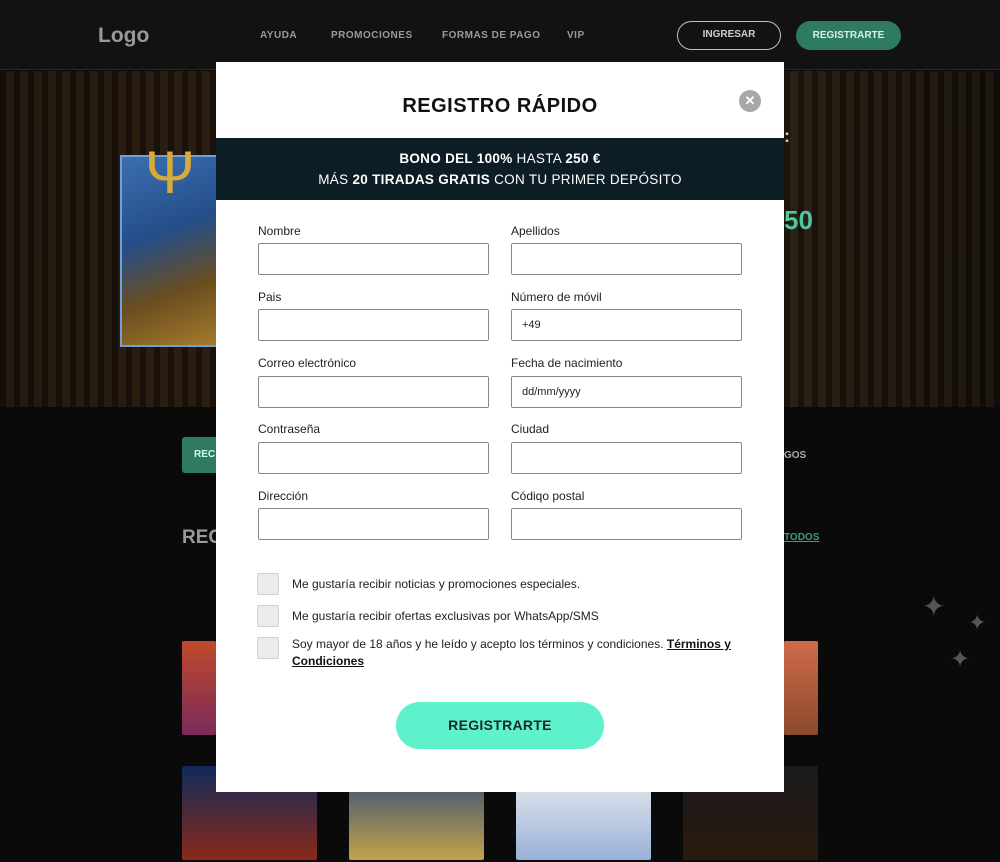  What do you see at coordinates (268, 616) in the screenshot?
I see `whatsapp-checkbox` at bounding box center [268, 616].